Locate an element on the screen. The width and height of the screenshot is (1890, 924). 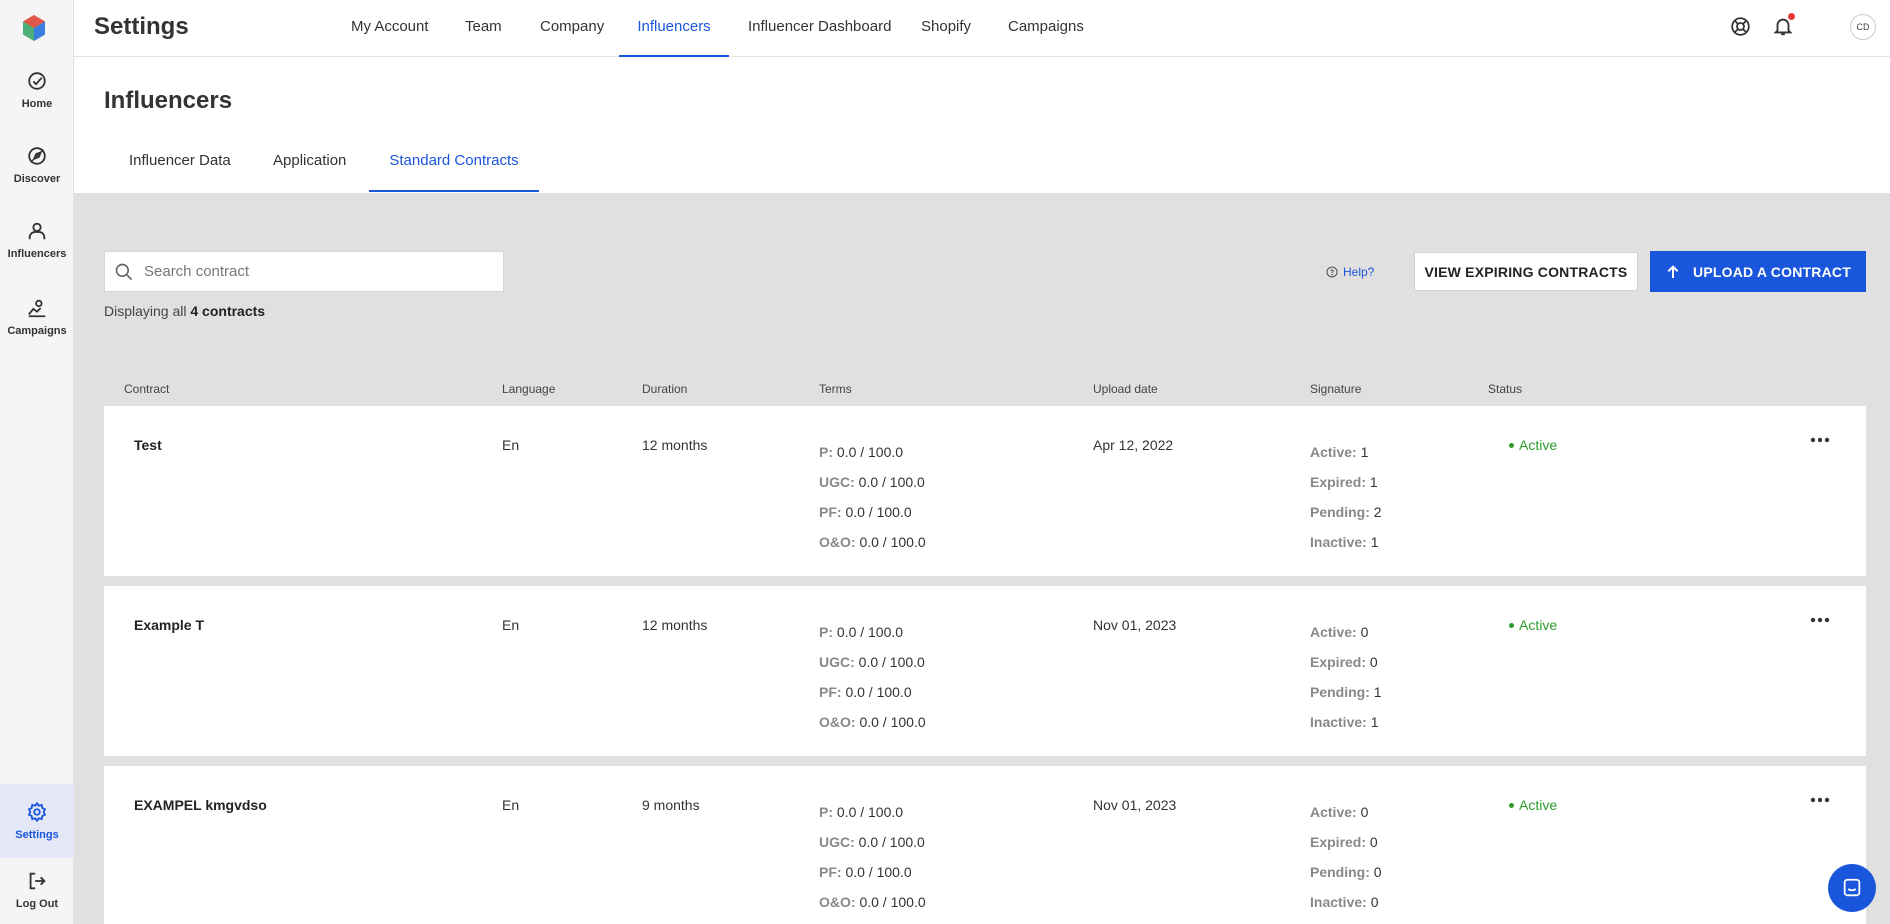
campaigns-icon is located at coordinates (37, 308).